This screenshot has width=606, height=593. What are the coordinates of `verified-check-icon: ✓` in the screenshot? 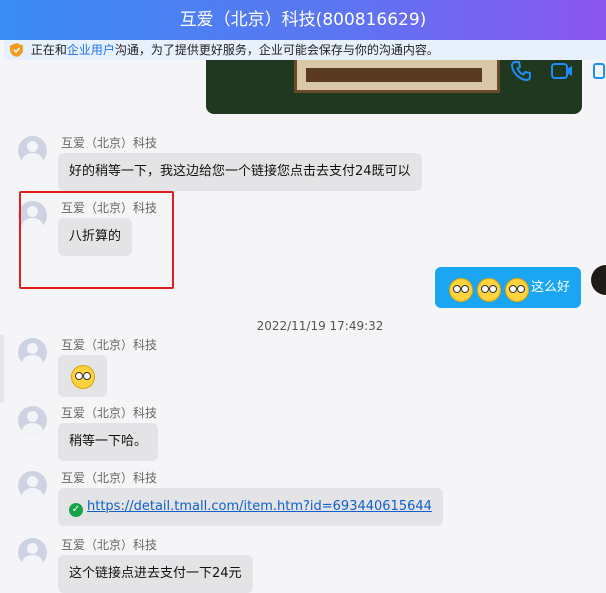 It's located at (76, 510).